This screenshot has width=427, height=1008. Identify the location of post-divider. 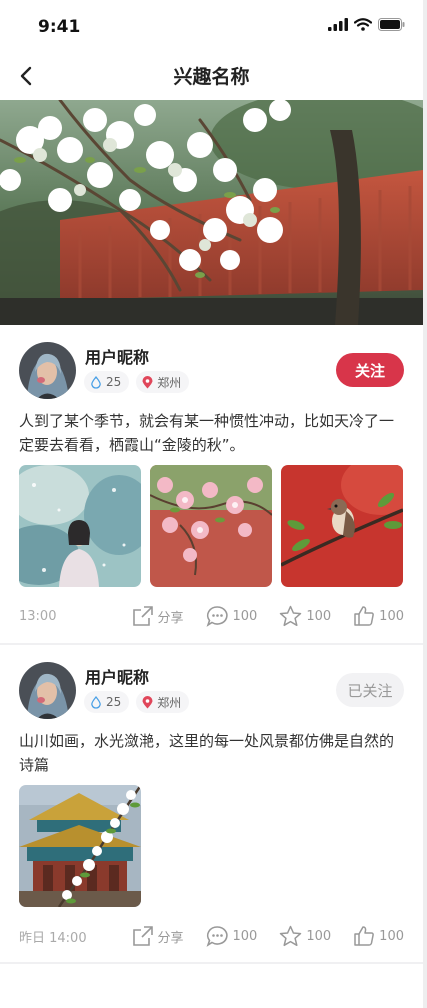
(211, 963).